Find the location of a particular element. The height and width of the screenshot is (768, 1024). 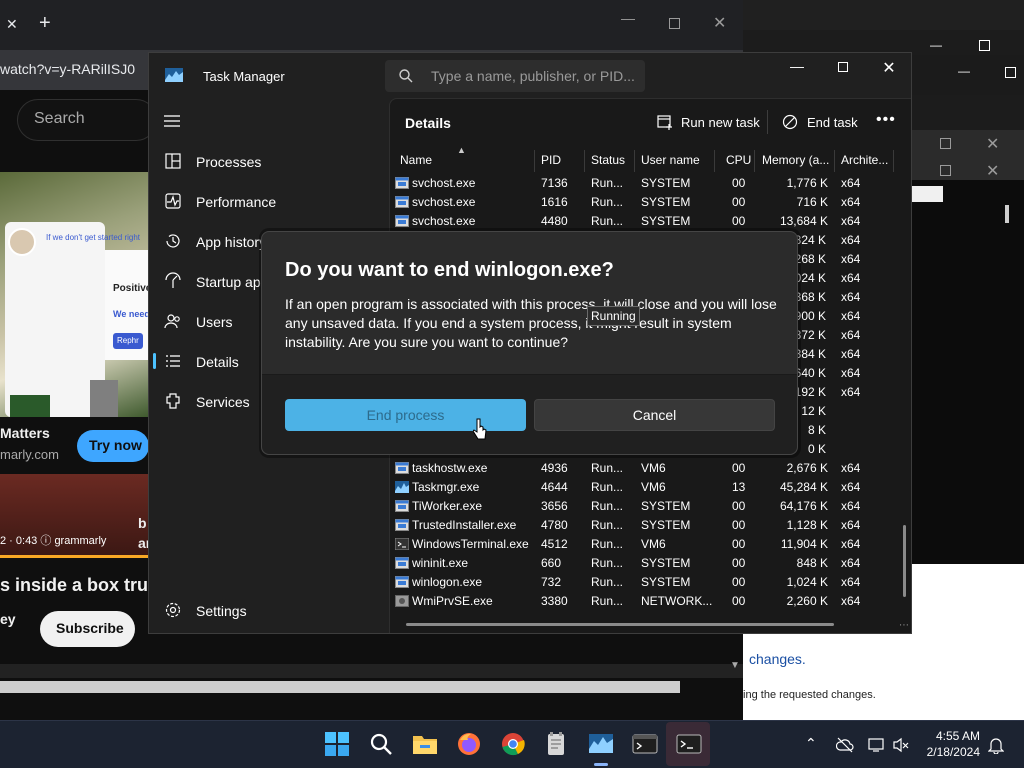

channel-name: ey is located at coordinates (8, 619).